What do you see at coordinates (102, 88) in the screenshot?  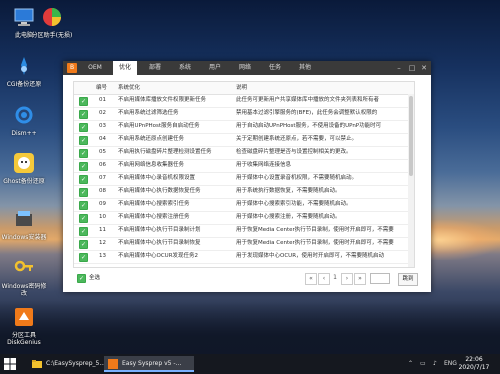 I see `header-id: 编号` at bounding box center [102, 88].